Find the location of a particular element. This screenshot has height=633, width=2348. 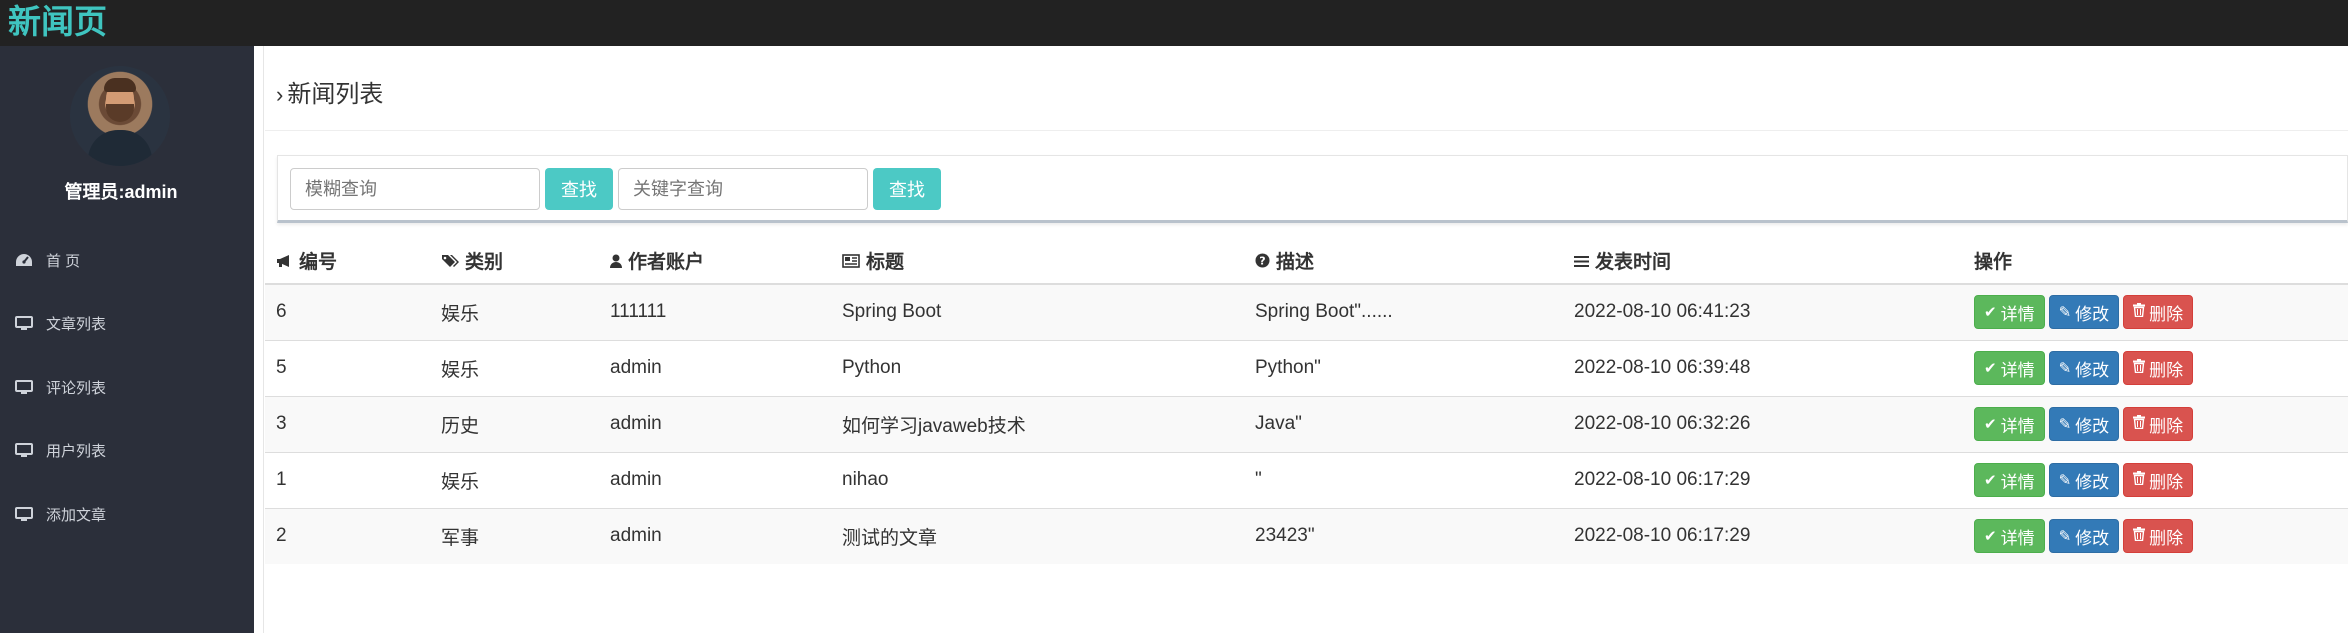

cell-author: 111111 is located at coordinates (715, 311).